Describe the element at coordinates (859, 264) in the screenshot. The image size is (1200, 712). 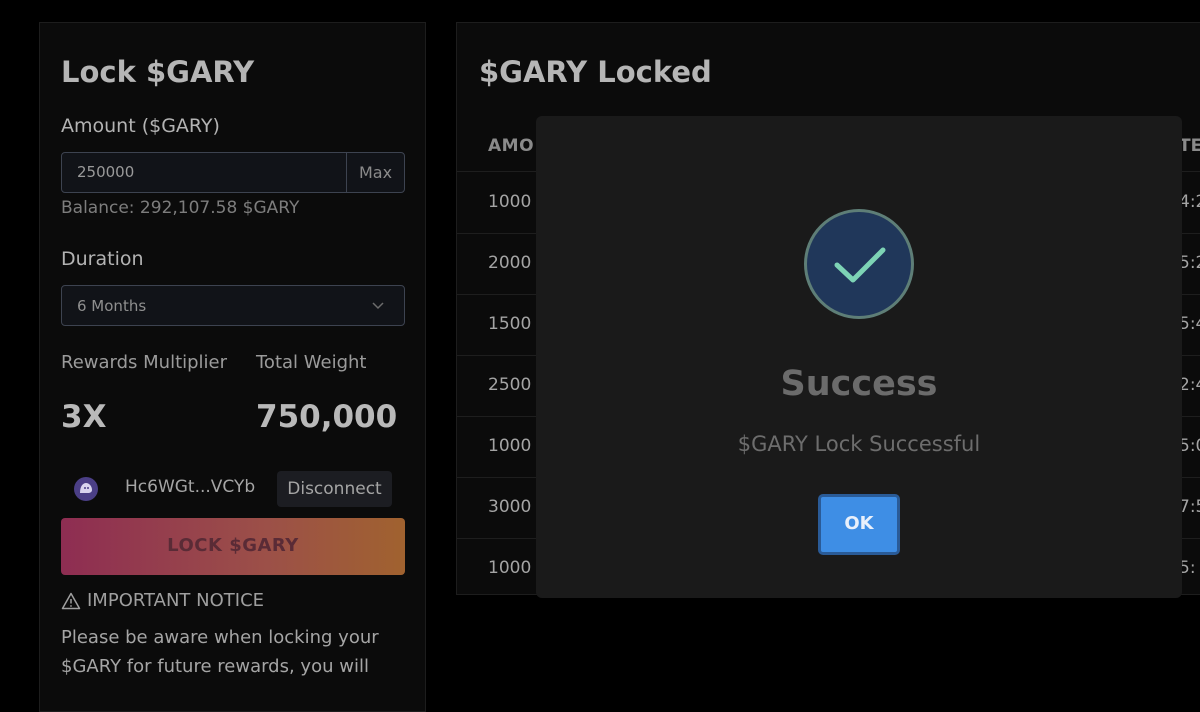
I see `check-circle-icon` at that location.